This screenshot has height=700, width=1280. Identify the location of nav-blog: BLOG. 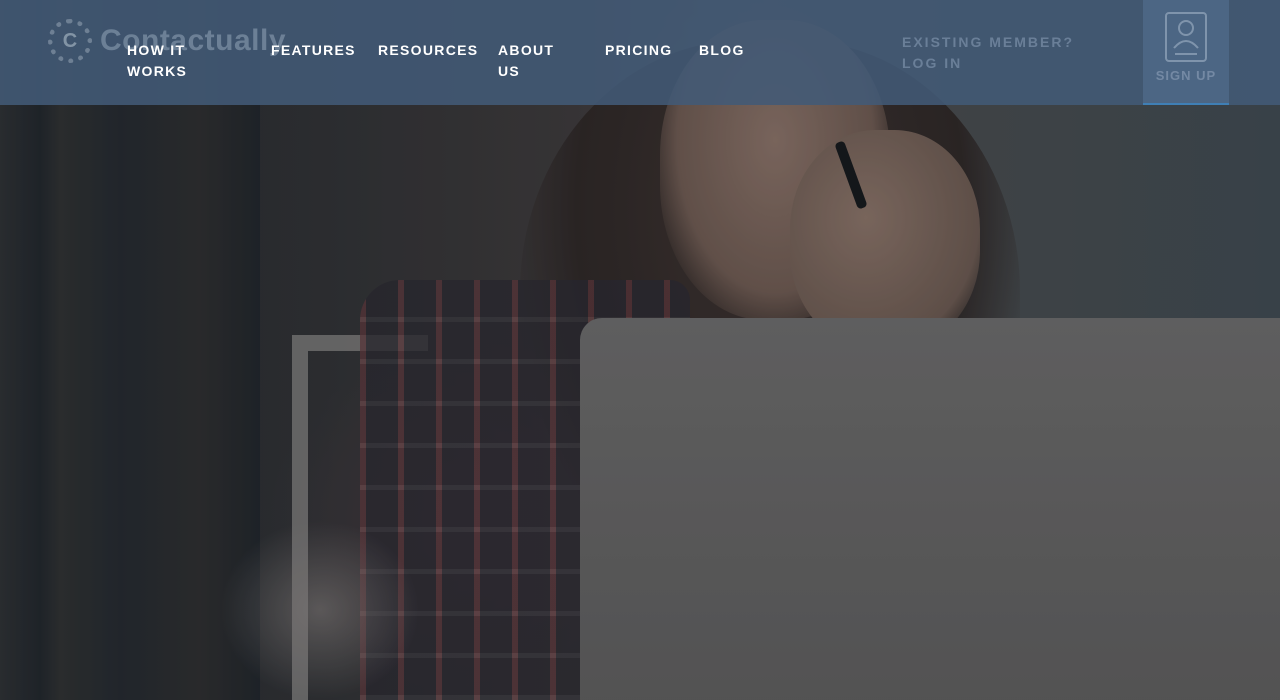
(722, 50).